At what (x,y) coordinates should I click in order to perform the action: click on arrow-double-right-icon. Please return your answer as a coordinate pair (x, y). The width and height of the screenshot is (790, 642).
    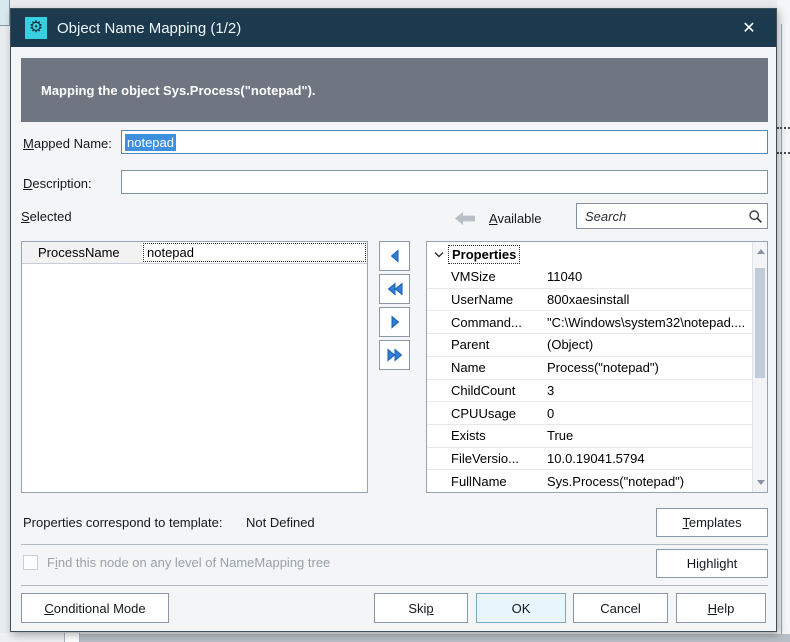
    Looking at the image, I should click on (395, 355).